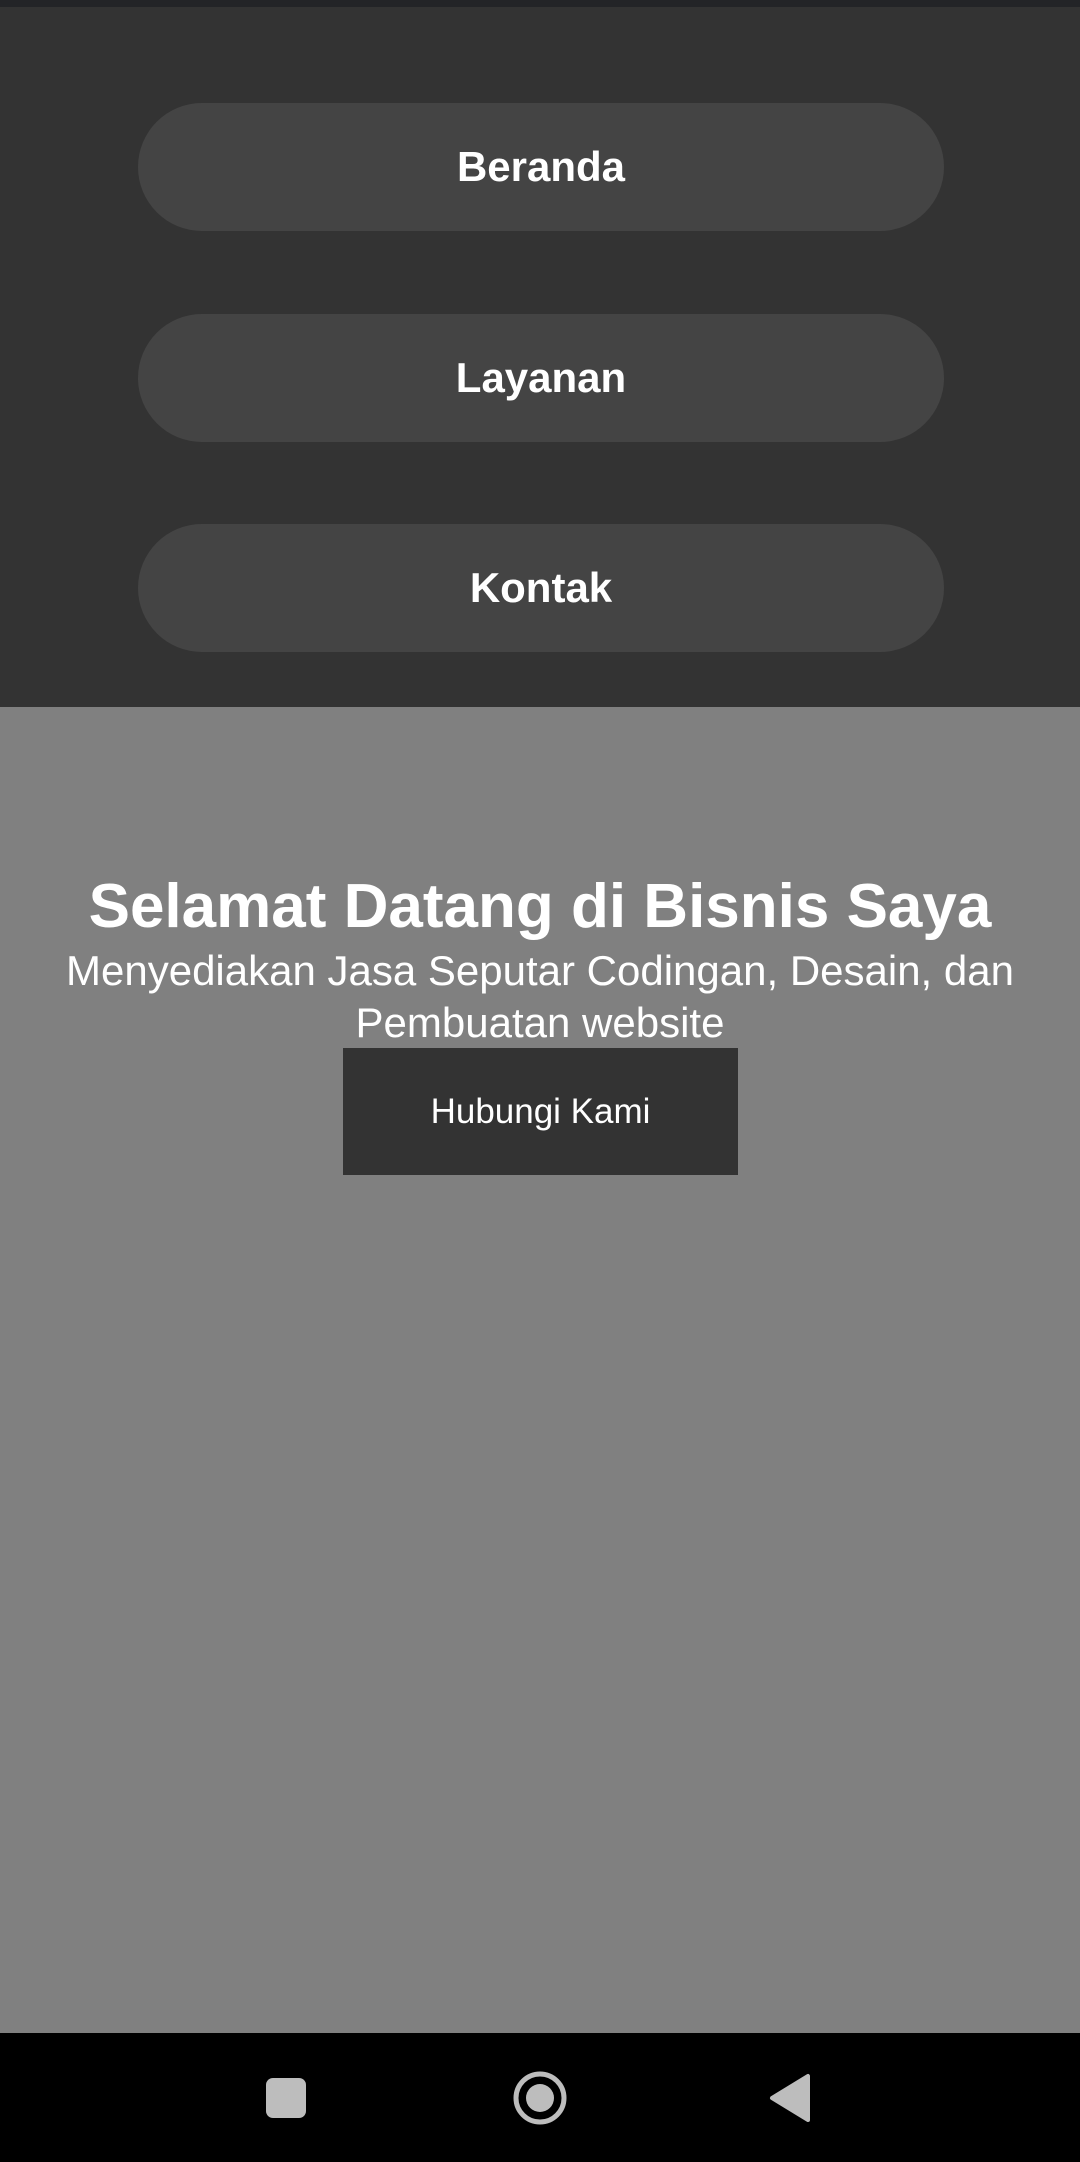 The height and width of the screenshot is (2162, 1080). I want to click on home-button, so click(540, 2097).